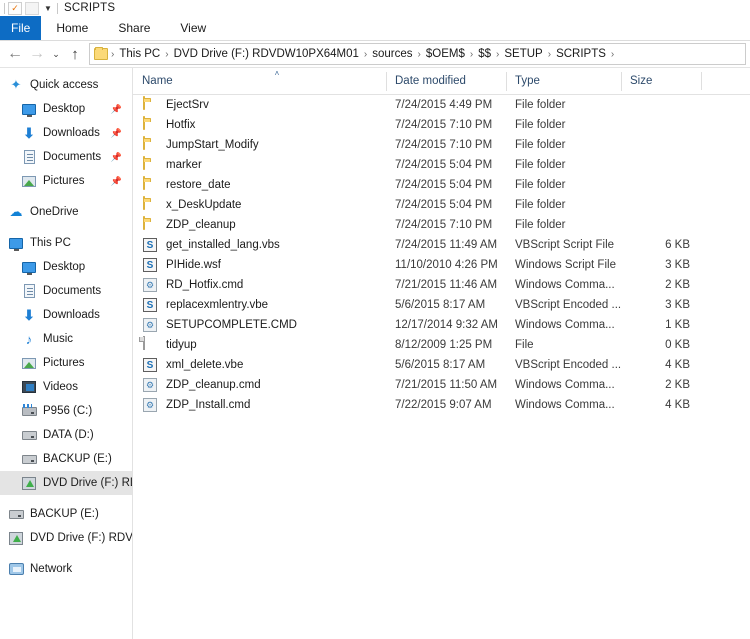 The height and width of the screenshot is (639, 750). I want to click on sidebar-item-desktop: Desktop 📌, so click(66, 109).